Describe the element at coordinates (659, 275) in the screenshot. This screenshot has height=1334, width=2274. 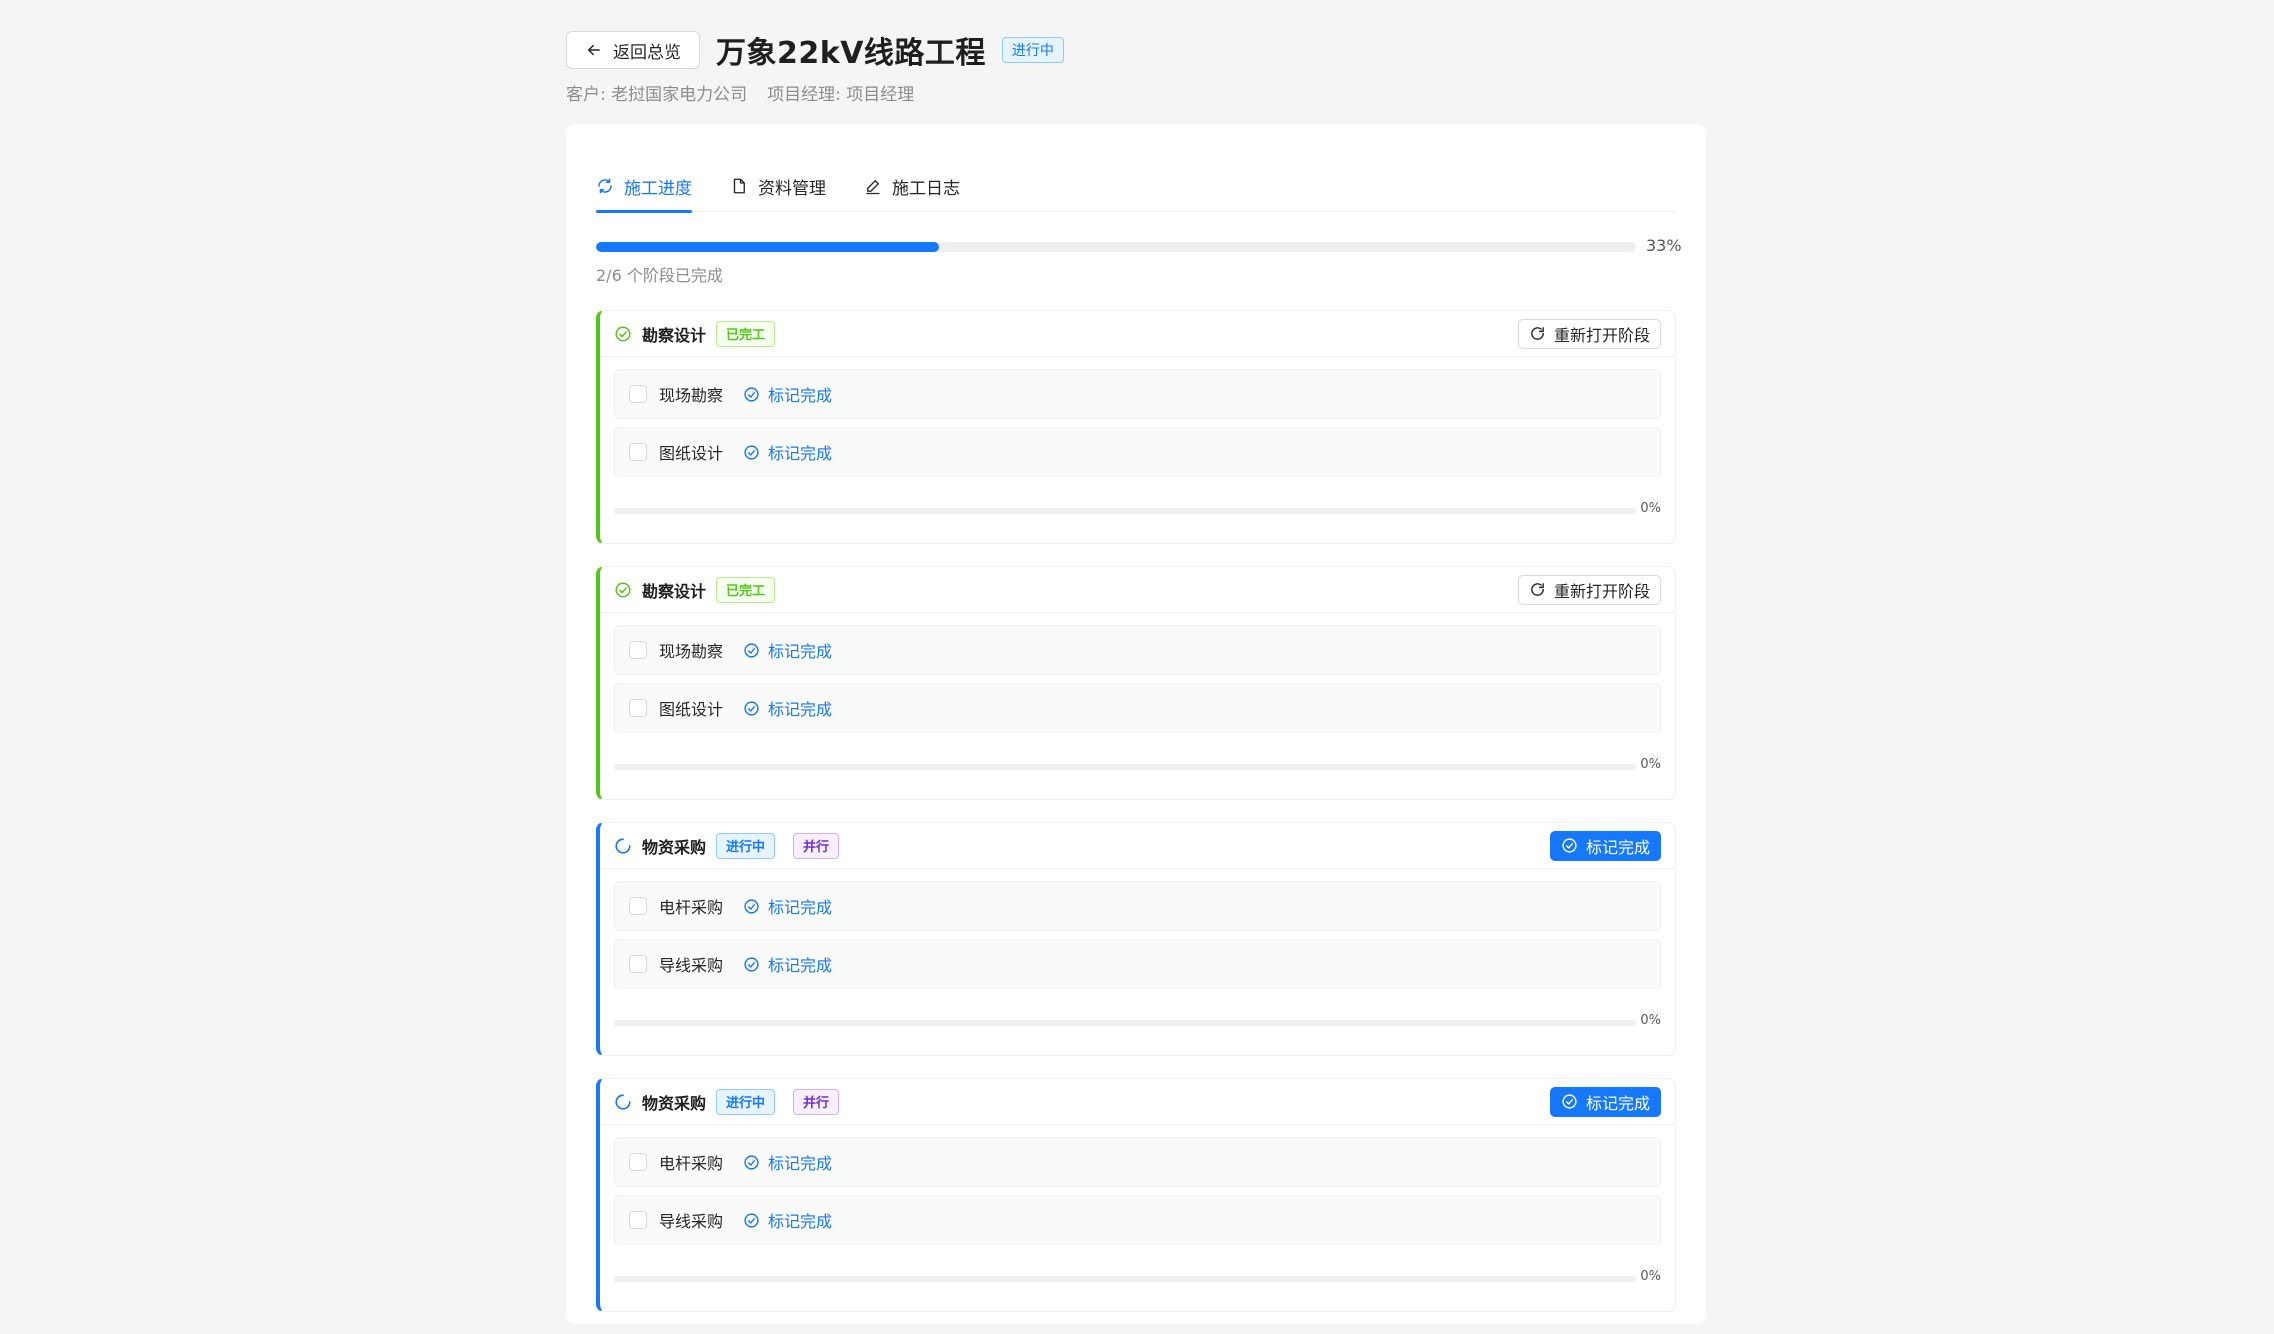
I see `overall-progress-summary: 2/6 个阶段已完成` at that location.